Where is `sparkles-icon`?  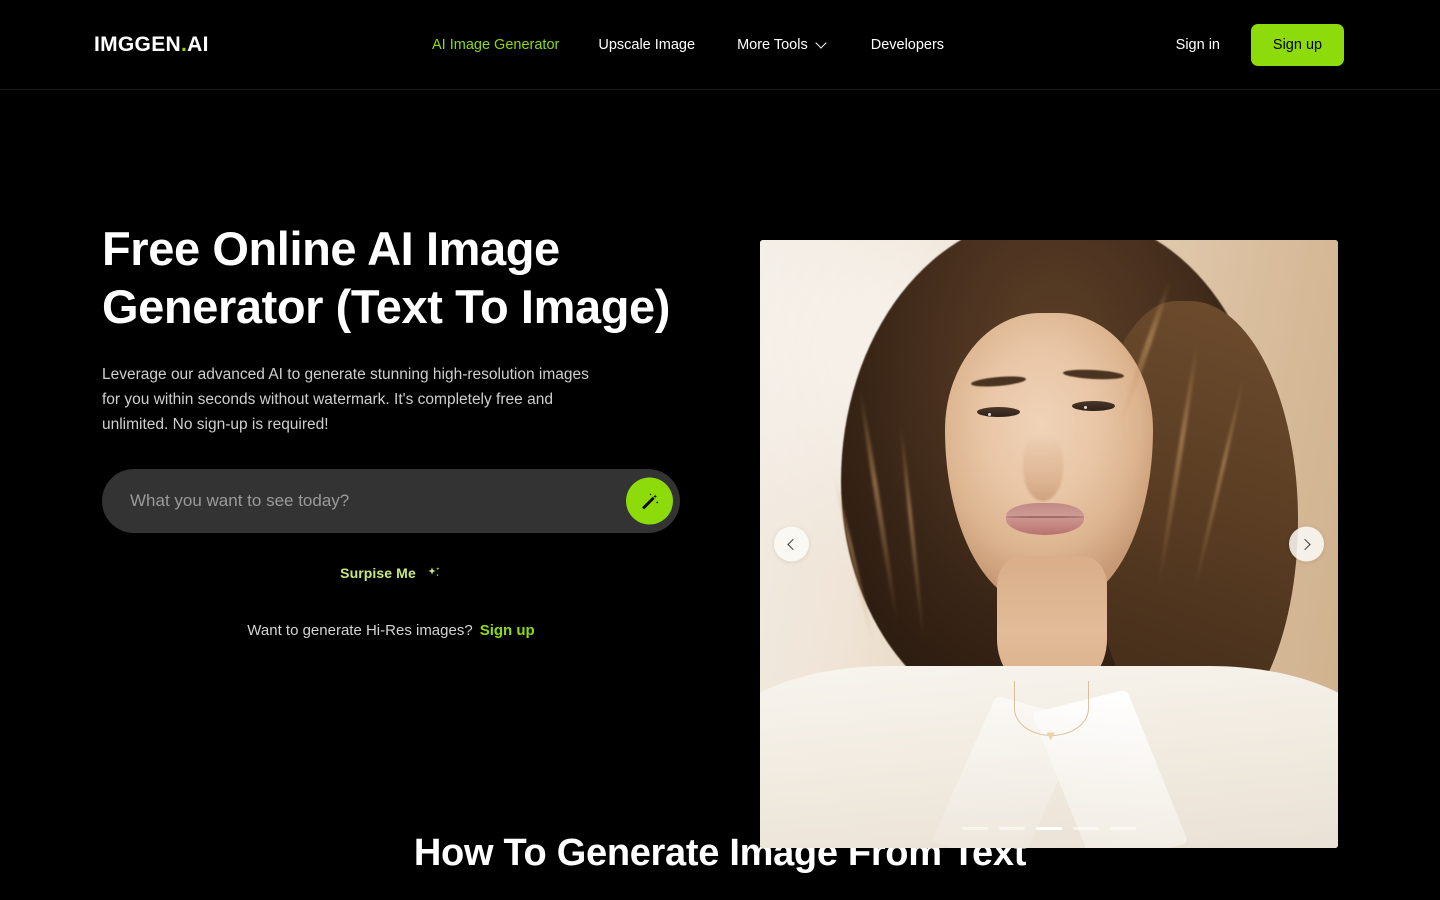 sparkles-icon is located at coordinates (434, 572).